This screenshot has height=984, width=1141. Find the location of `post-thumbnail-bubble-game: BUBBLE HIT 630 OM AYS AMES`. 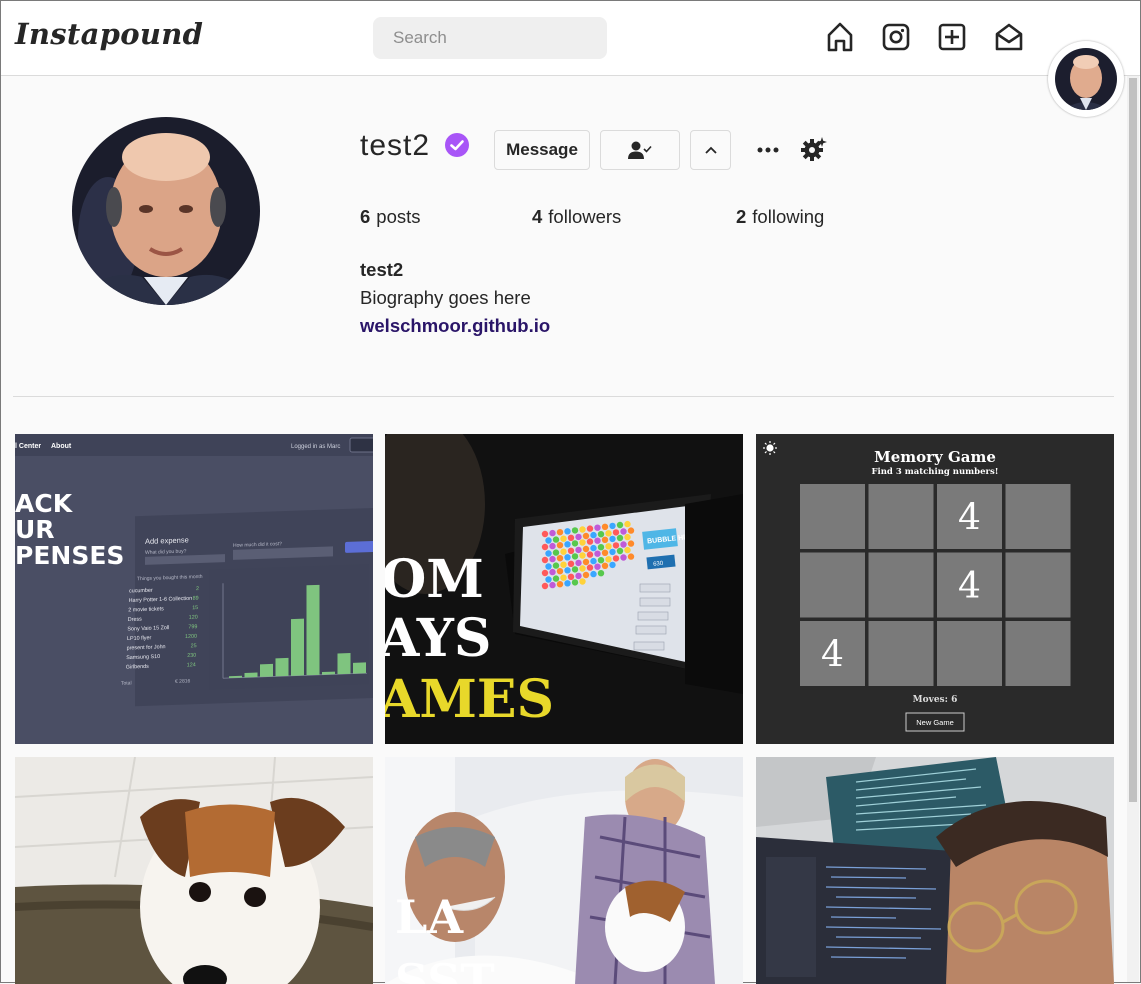

post-thumbnail-bubble-game: BUBBLE HIT 630 OM AYS AMES is located at coordinates (564, 589).